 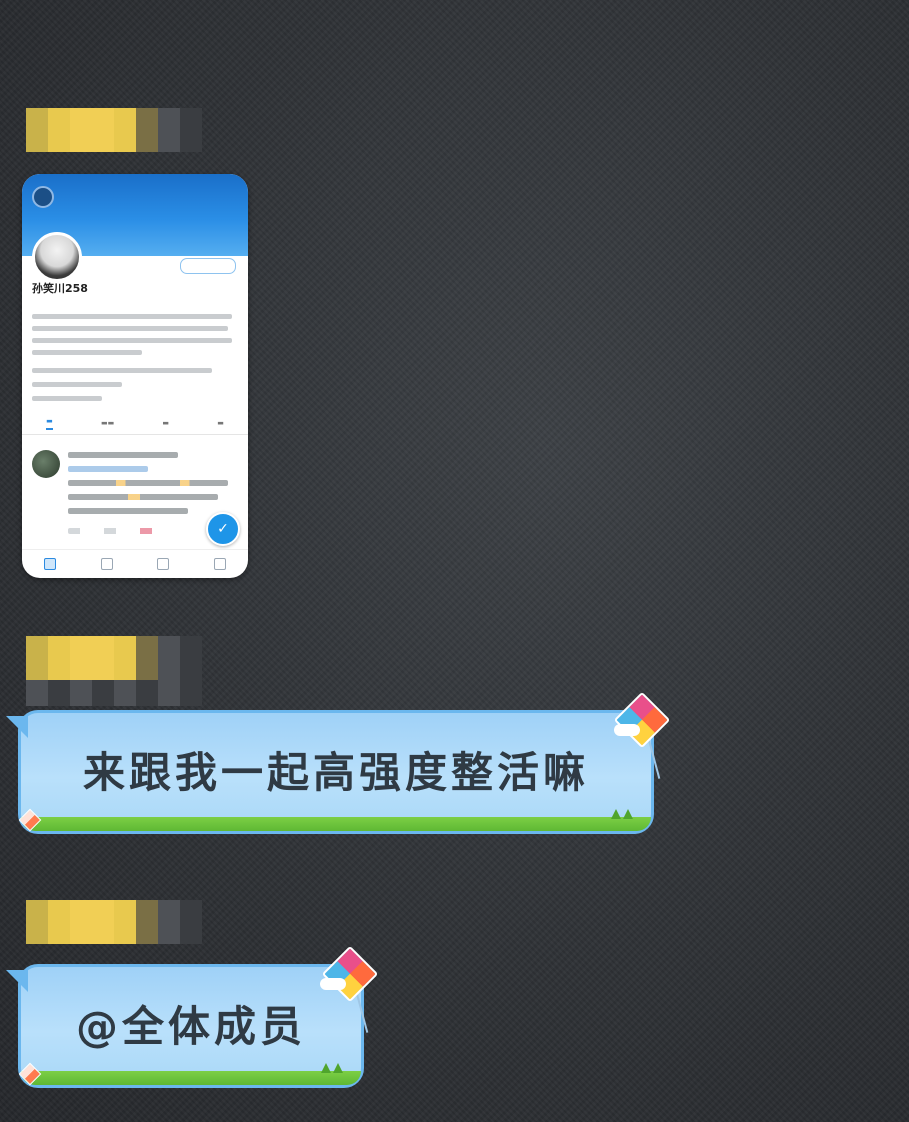 I want to click on message-icon, so click(x=219, y=564).